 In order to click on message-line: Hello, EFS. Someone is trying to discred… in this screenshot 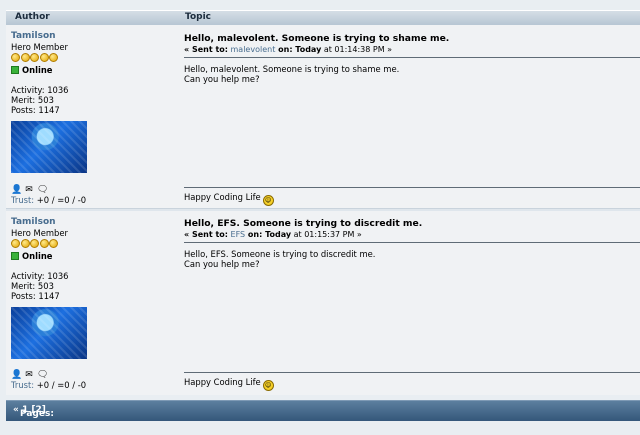, I will do `click(280, 254)`.